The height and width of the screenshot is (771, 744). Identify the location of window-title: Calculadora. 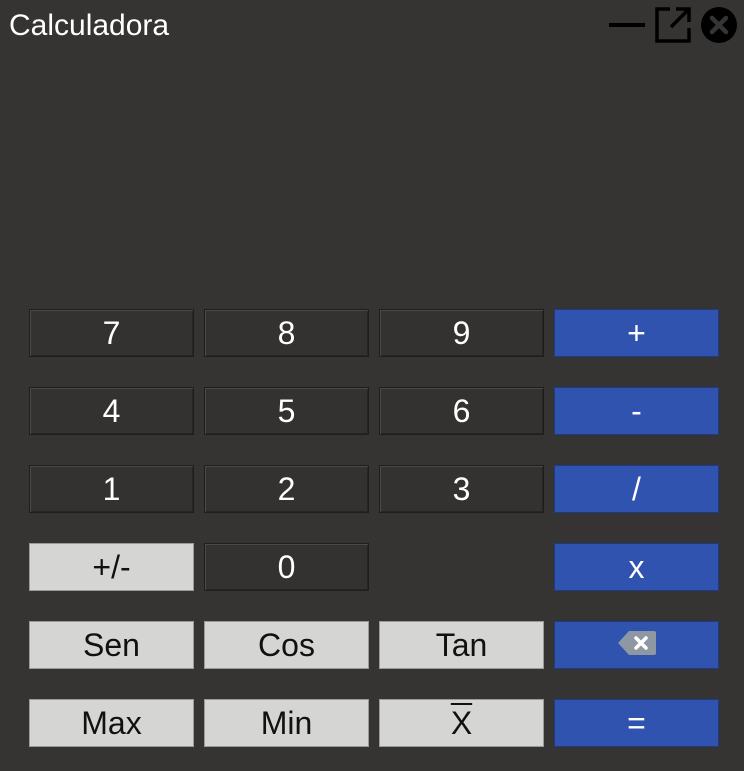
(89, 25).